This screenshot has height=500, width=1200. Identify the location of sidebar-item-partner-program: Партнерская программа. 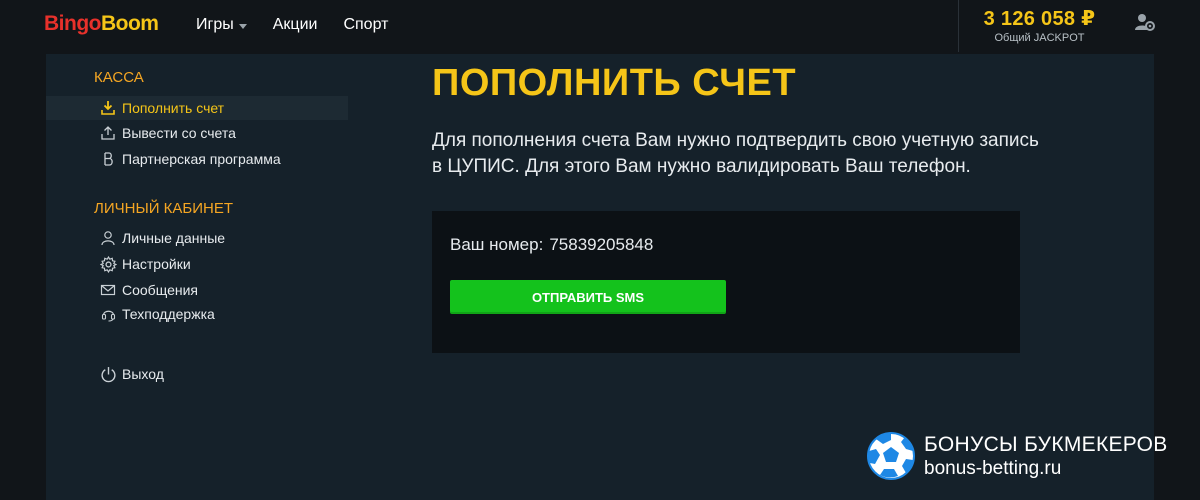
(197, 159).